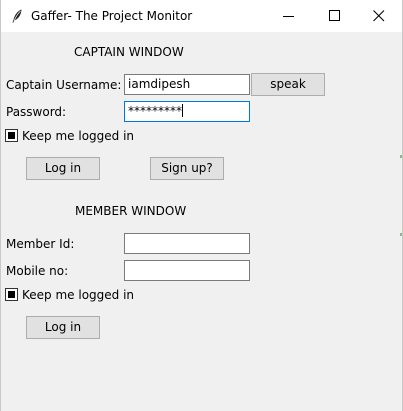 The width and height of the screenshot is (403, 411). Describe the element at coordinates (182, 110) in the screenshot. I see `text-caret` at that location.